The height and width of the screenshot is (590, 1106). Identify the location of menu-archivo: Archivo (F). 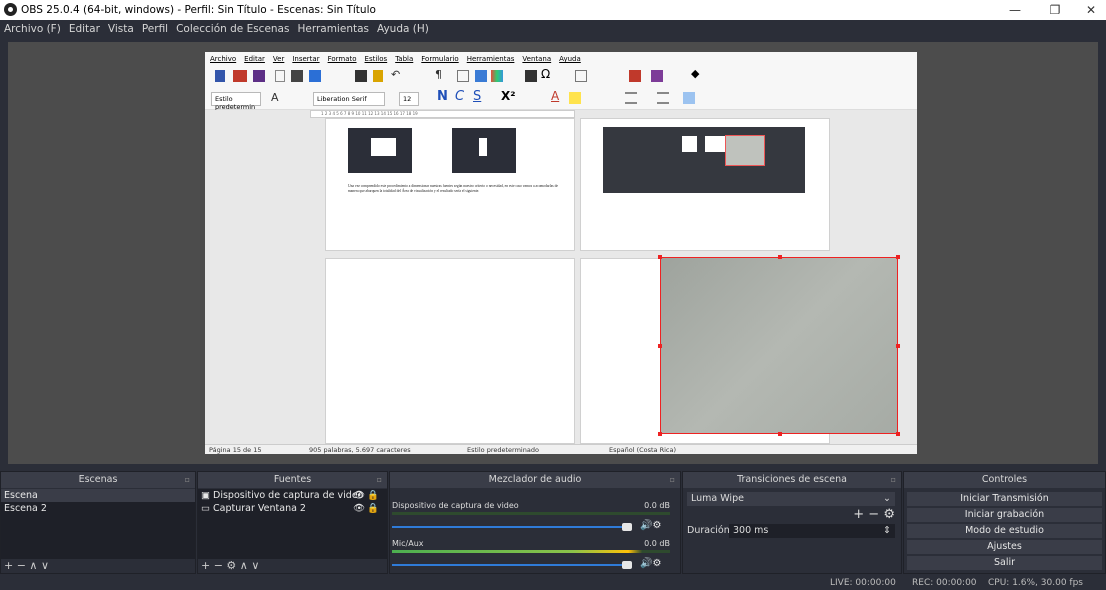
(32, 27).